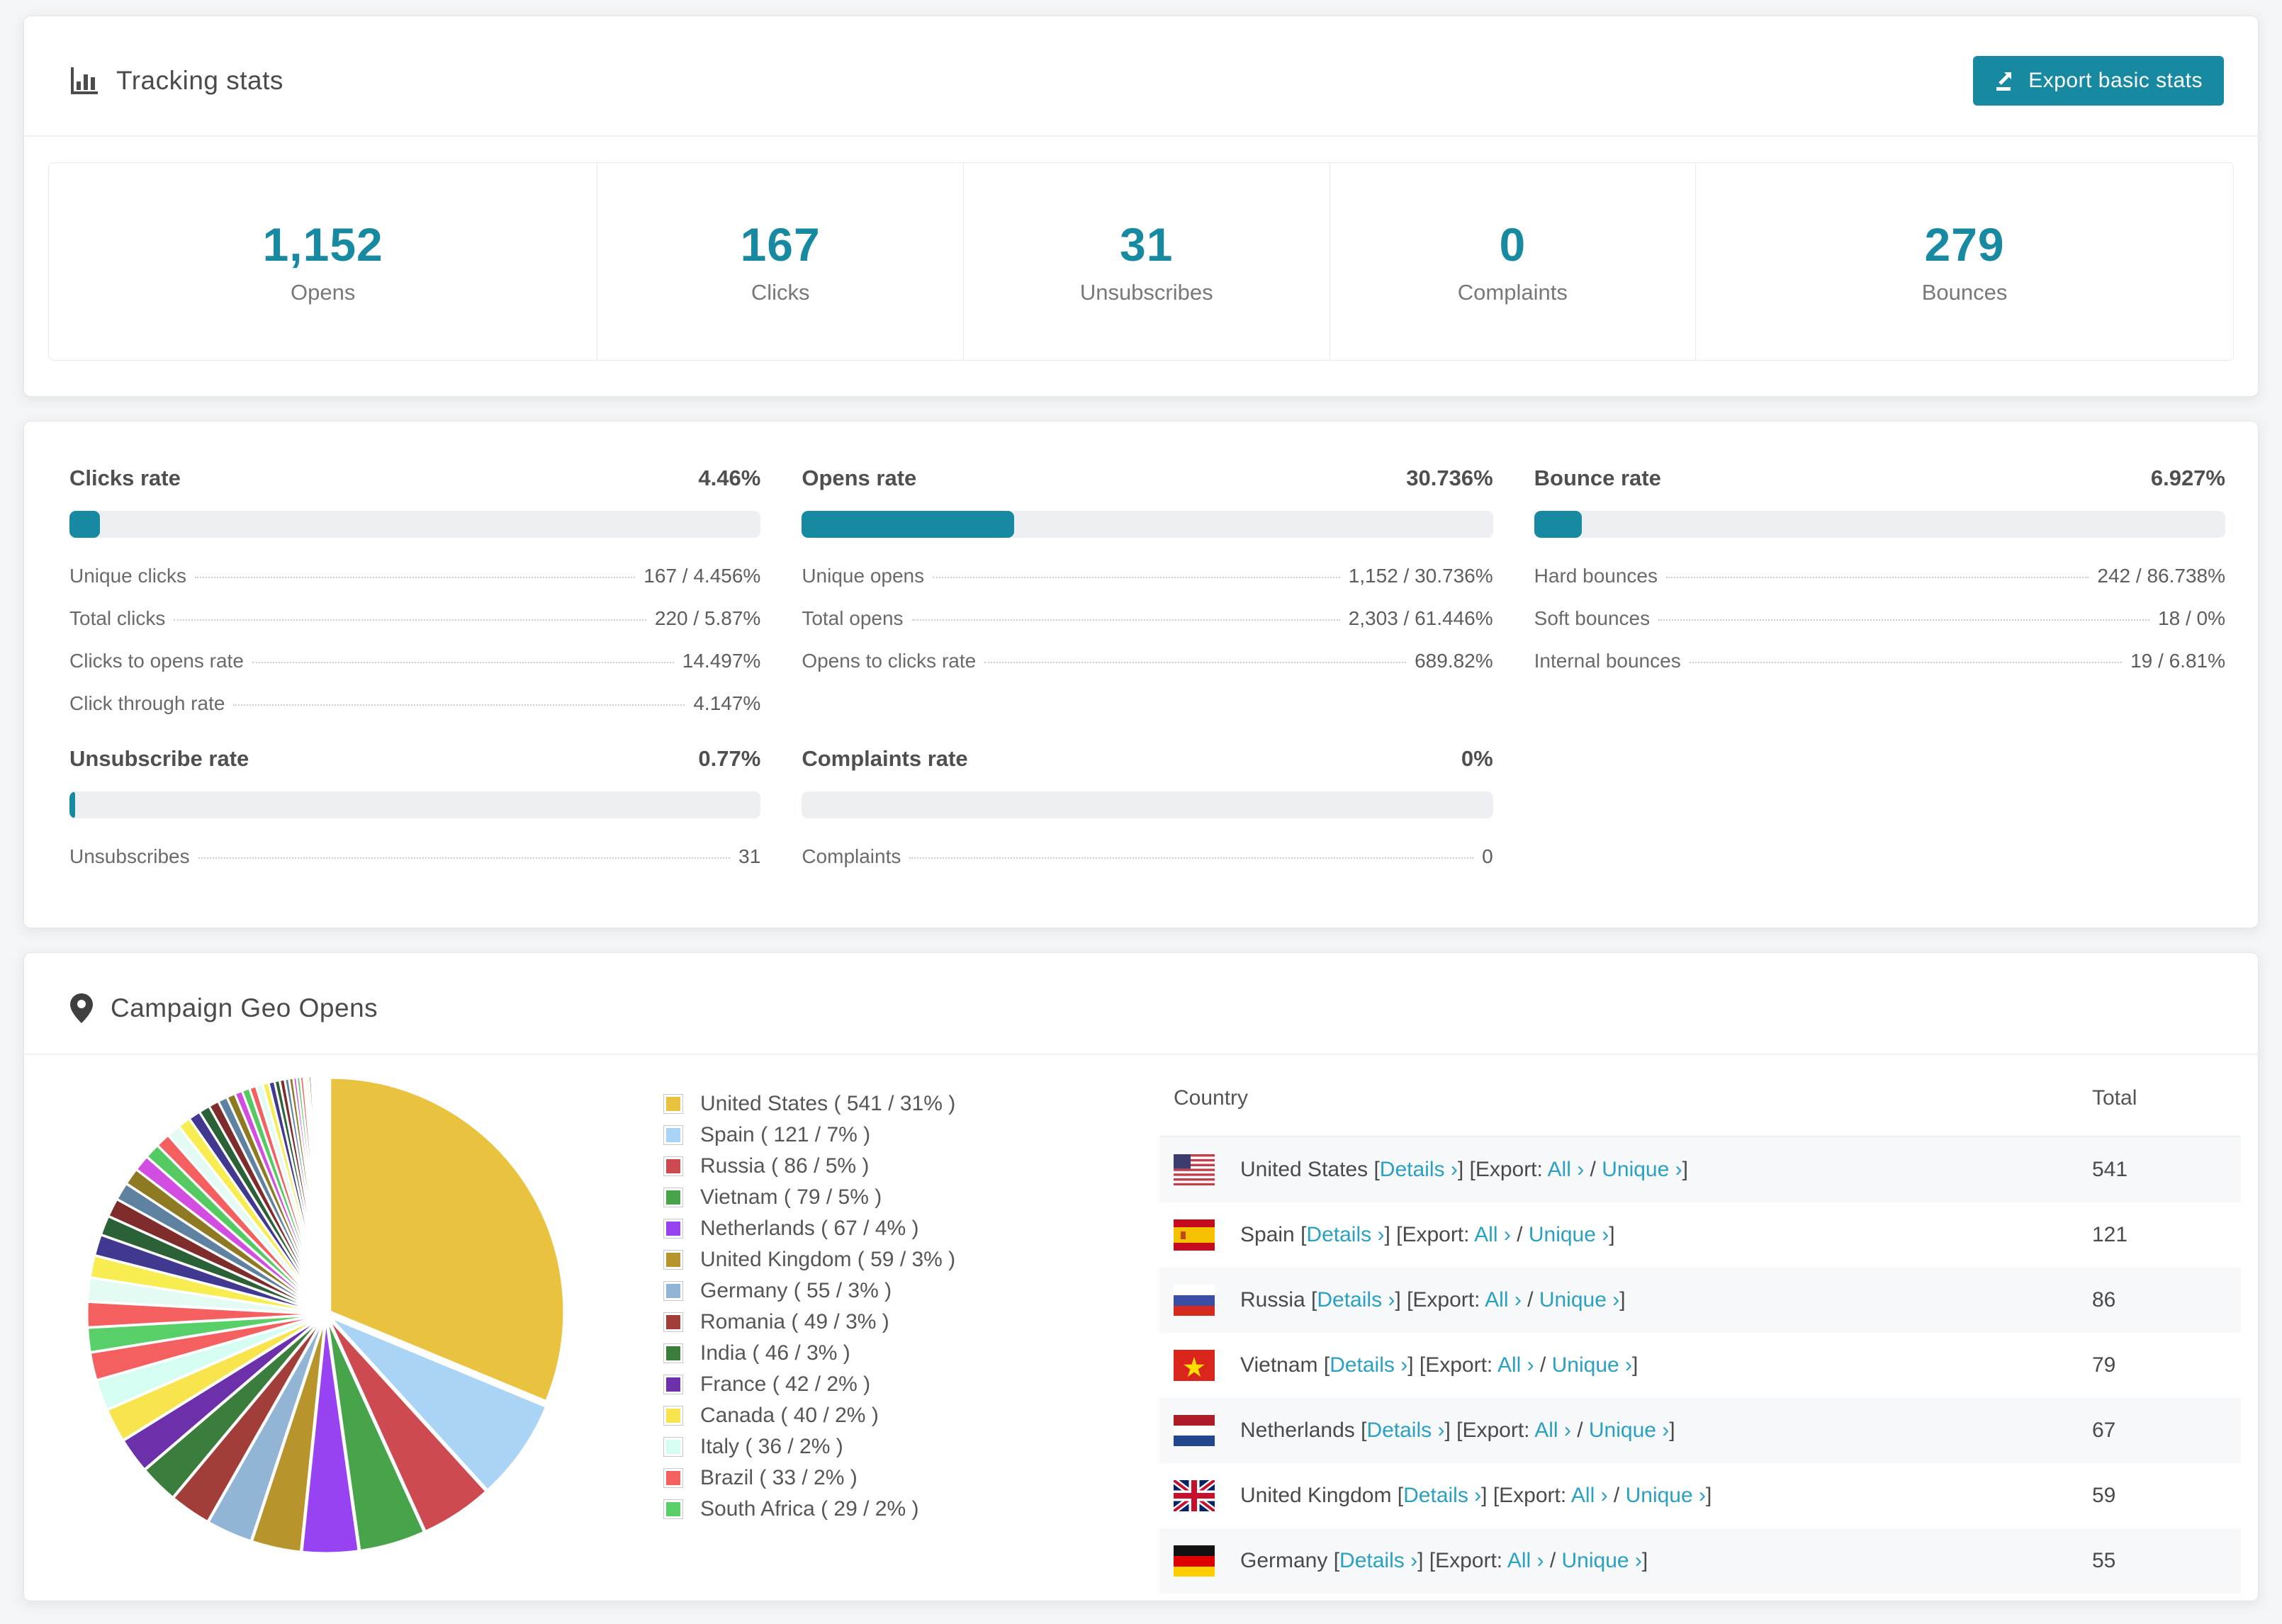  What do you see at coordinates (785, 1166) in the screenshot?
I see `legend-label: Russia ( 86 / 5% )` at bounding box center [785, 1166].